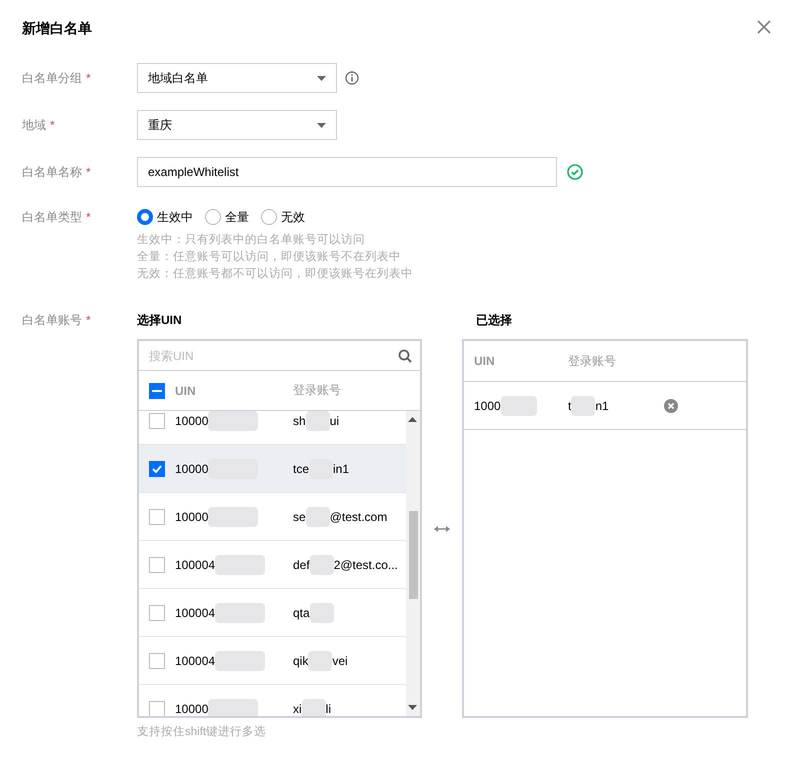 The height and width of the screenshot is (763, 791). Describe the element at coordinates (765, 28) in the screenshot. I see `close-button` at that location.